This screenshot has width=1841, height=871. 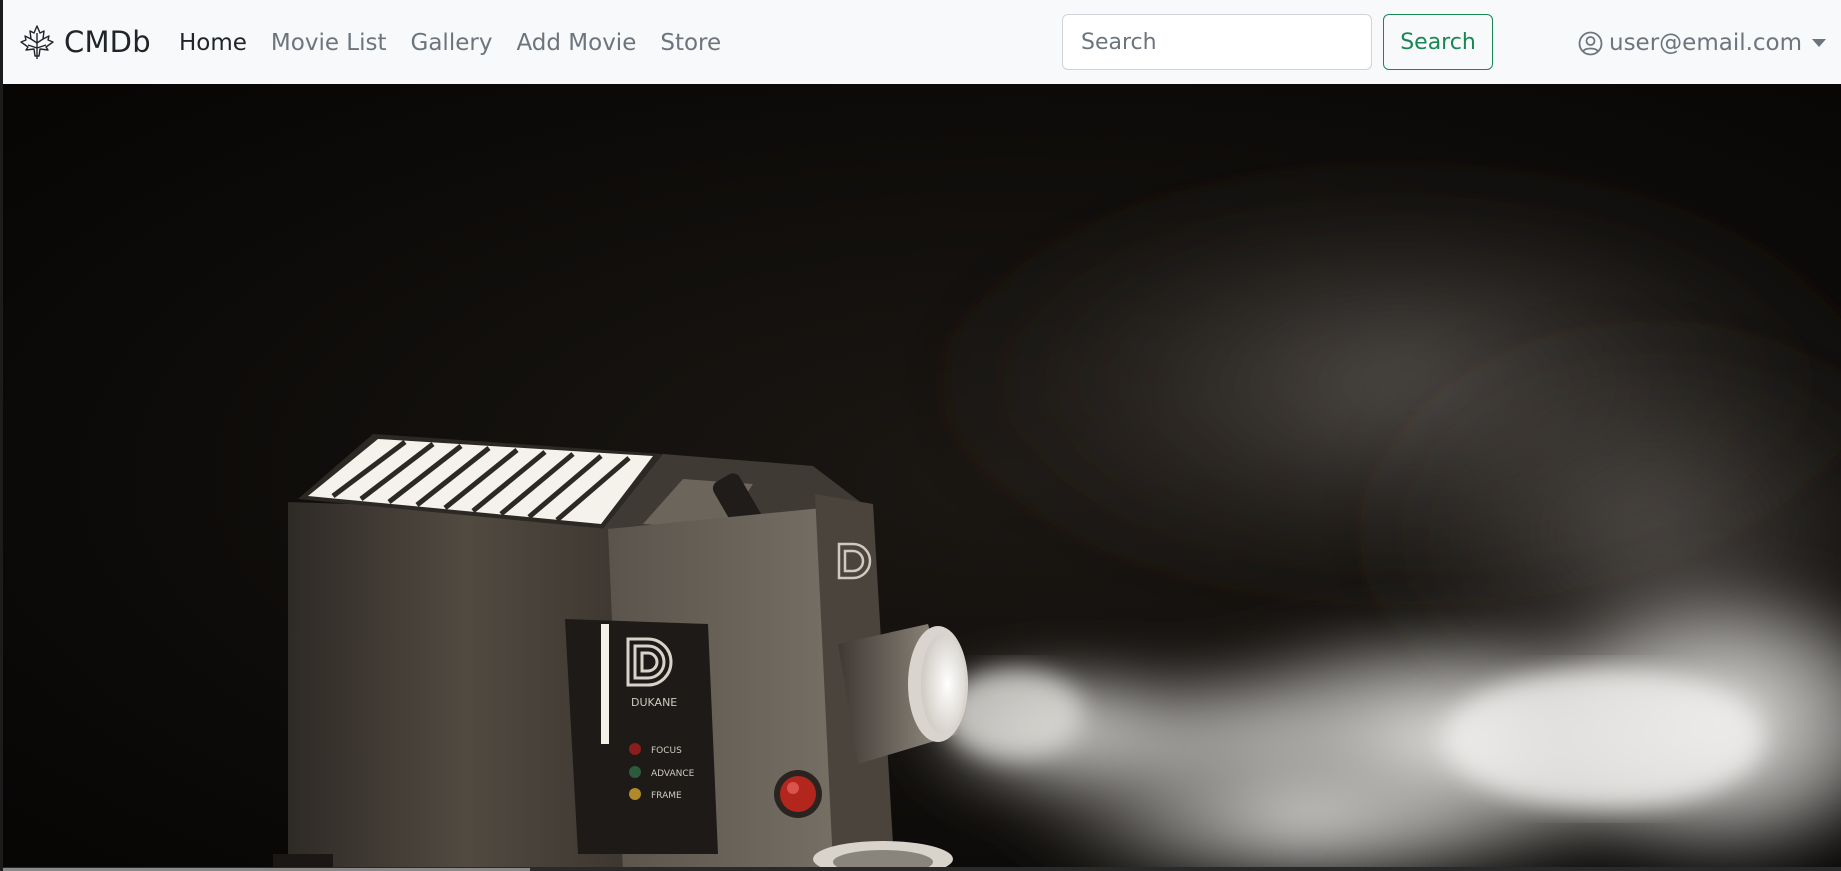 I want to click on svg-text: ADVANCE, so click(x=673, y=774).